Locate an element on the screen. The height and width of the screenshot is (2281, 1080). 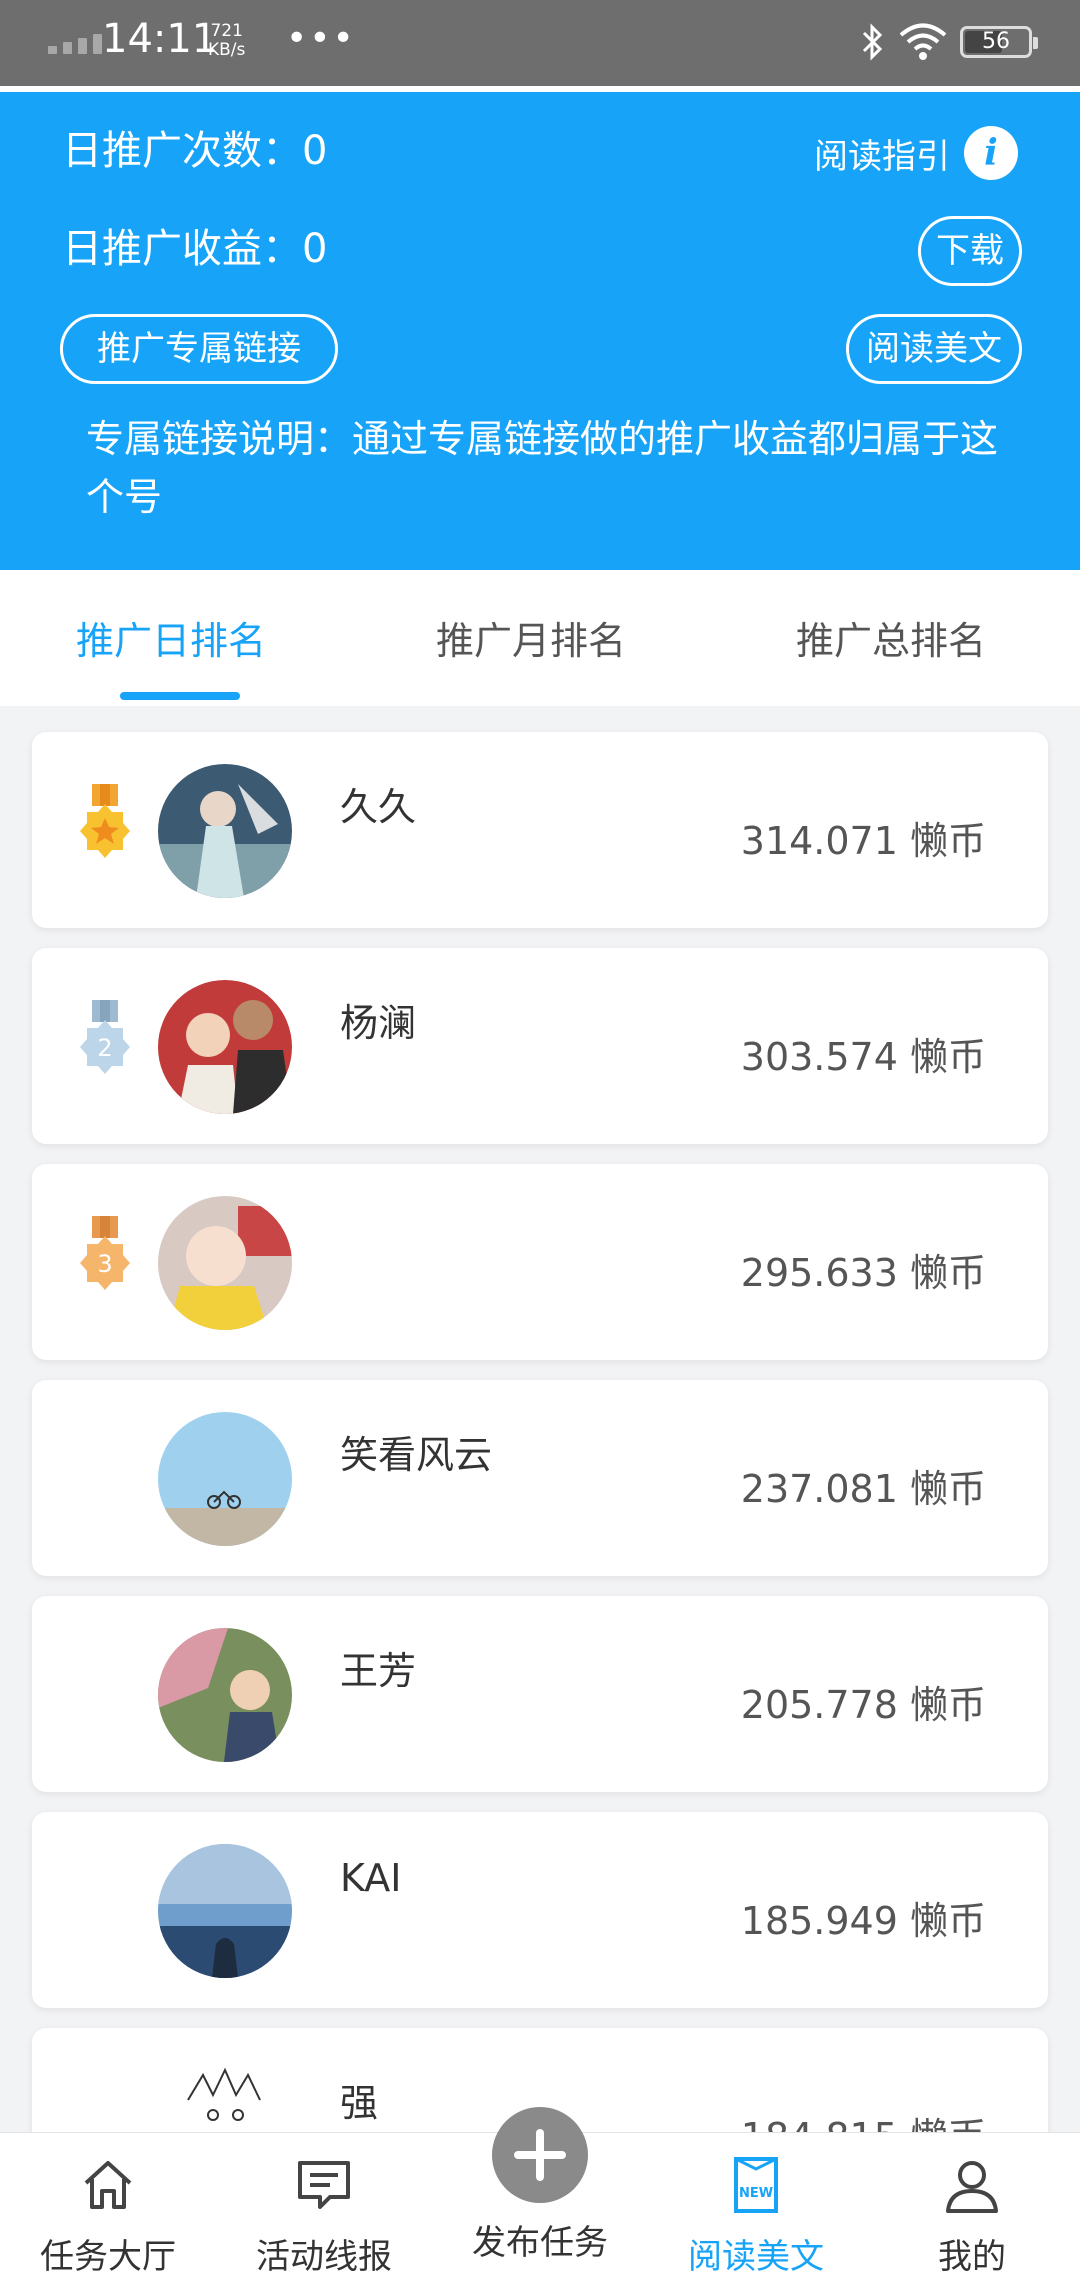
username: 王芳 is located at coordinates (378, 1671).